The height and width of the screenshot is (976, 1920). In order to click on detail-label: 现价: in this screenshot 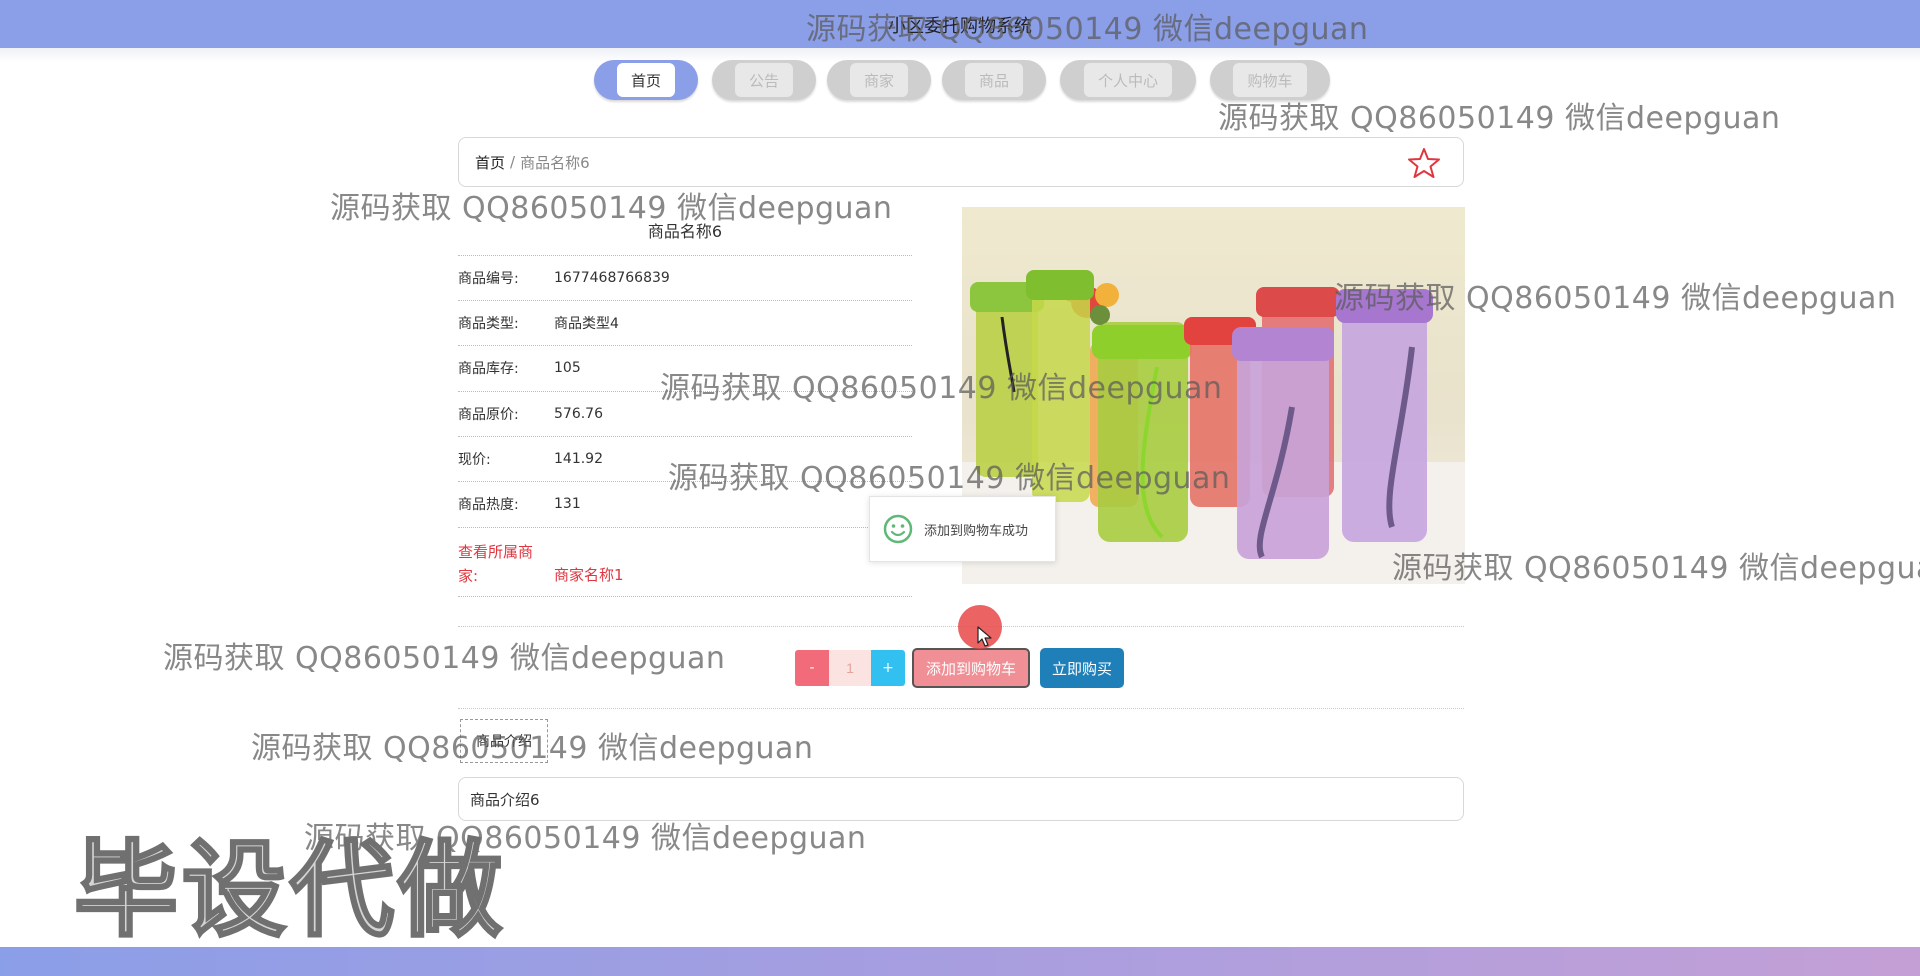, I will do `click(474, 460)`.